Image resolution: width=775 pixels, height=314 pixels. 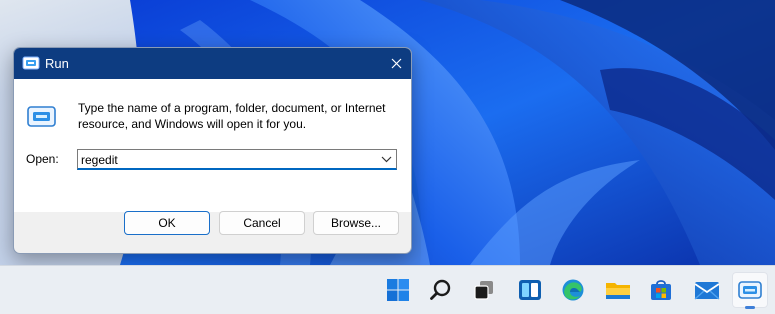 What do you see at coordinates (167, 223) in the screenshot?
I see `ok-button: OK` at bounding box center [167, 223].